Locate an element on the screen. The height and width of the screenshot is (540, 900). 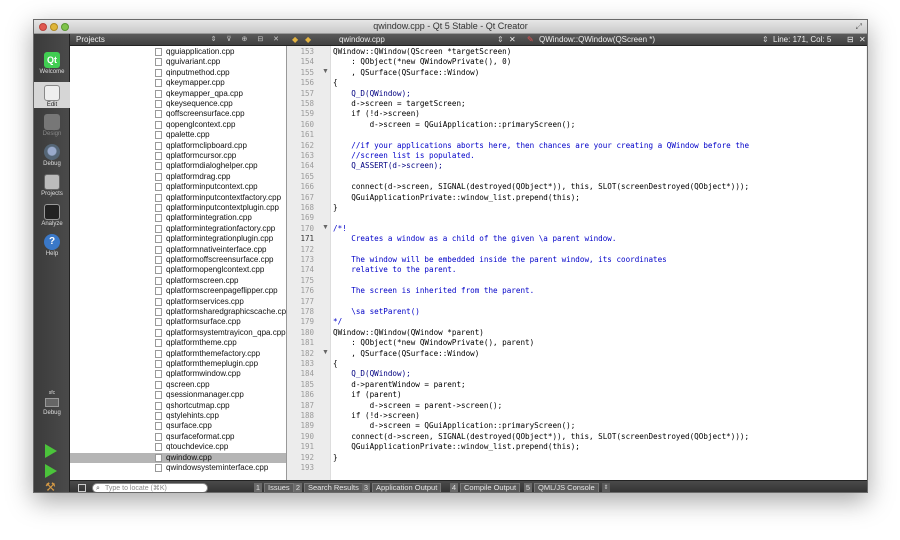
project-file-item: qplatformservices.cpp is located at coordinates (199, 302).